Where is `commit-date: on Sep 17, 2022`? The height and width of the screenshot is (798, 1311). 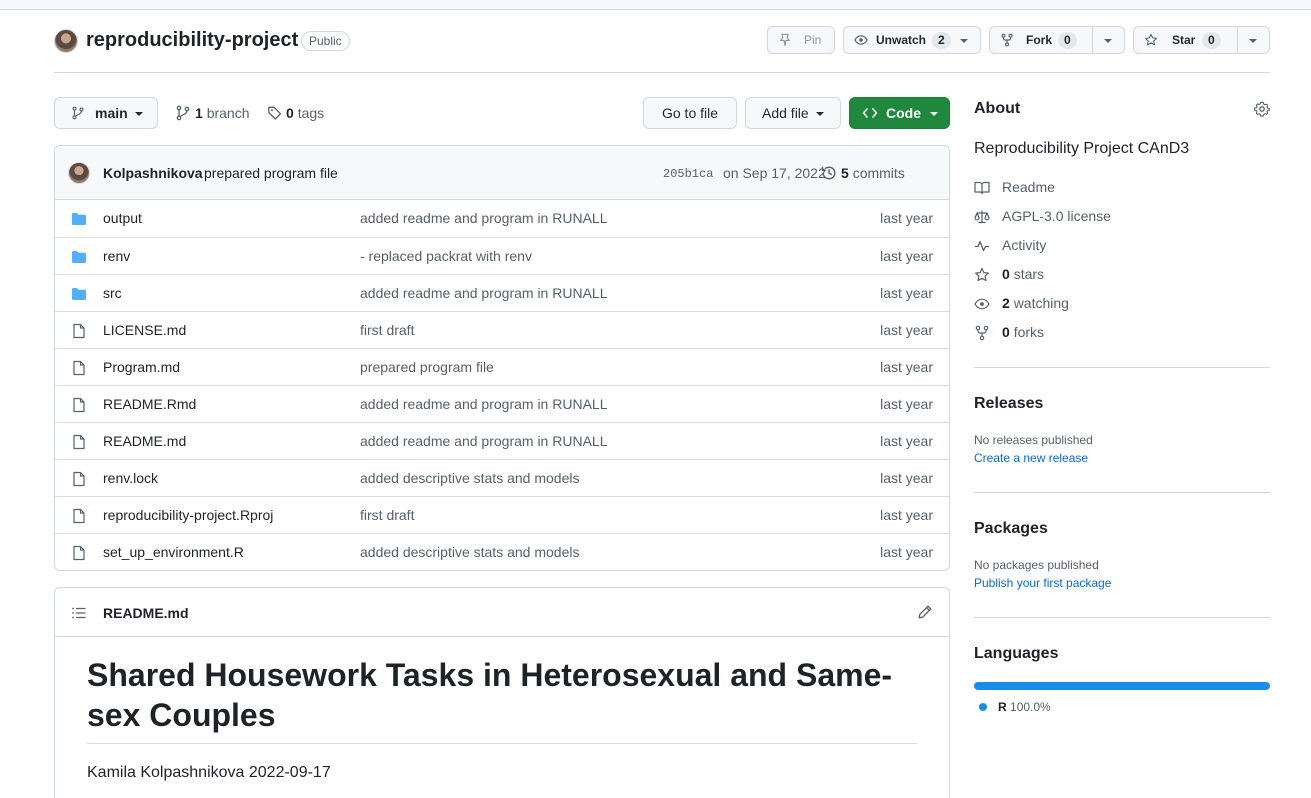
commit-date: on Sep 17, 2022 is located at coordinates (774, 173).